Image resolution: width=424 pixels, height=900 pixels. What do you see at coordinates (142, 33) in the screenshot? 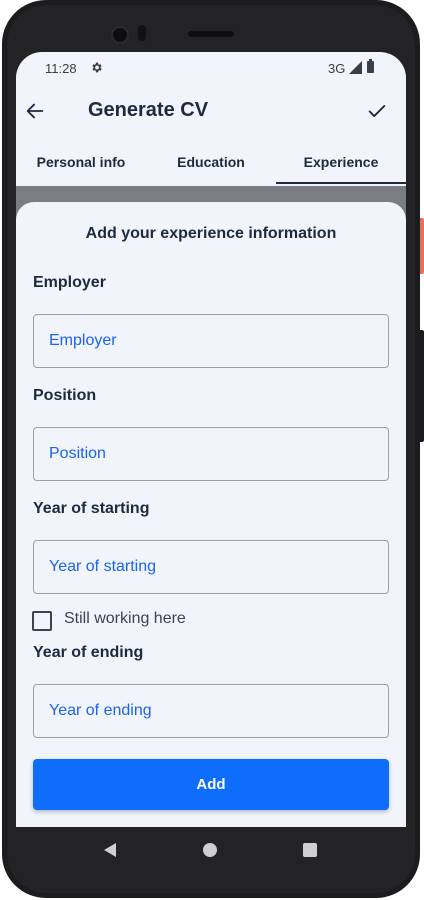
I see `proximity-sensor` at bounding box center [142, 33].